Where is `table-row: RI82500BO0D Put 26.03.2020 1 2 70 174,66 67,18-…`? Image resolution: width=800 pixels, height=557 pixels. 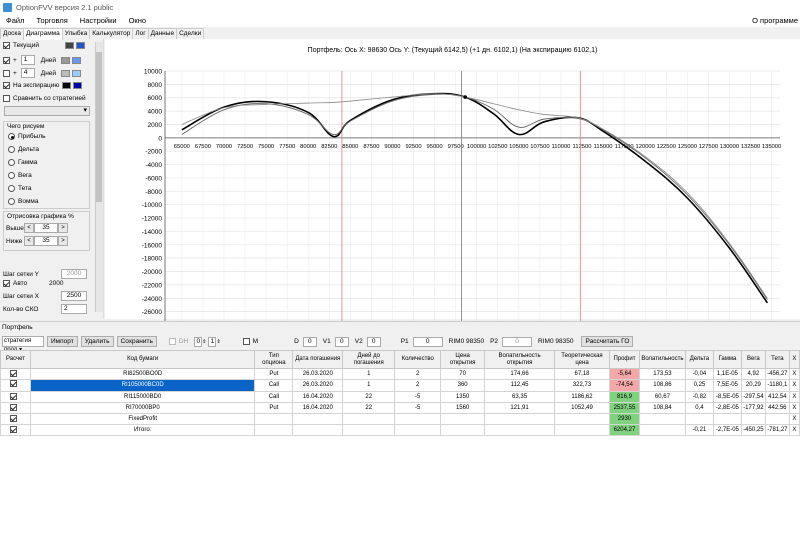
table-row: RI82500BO0D Put 26.03.2020 1 2 70 174,66 67,18-… is located at coordinates (400, 374).